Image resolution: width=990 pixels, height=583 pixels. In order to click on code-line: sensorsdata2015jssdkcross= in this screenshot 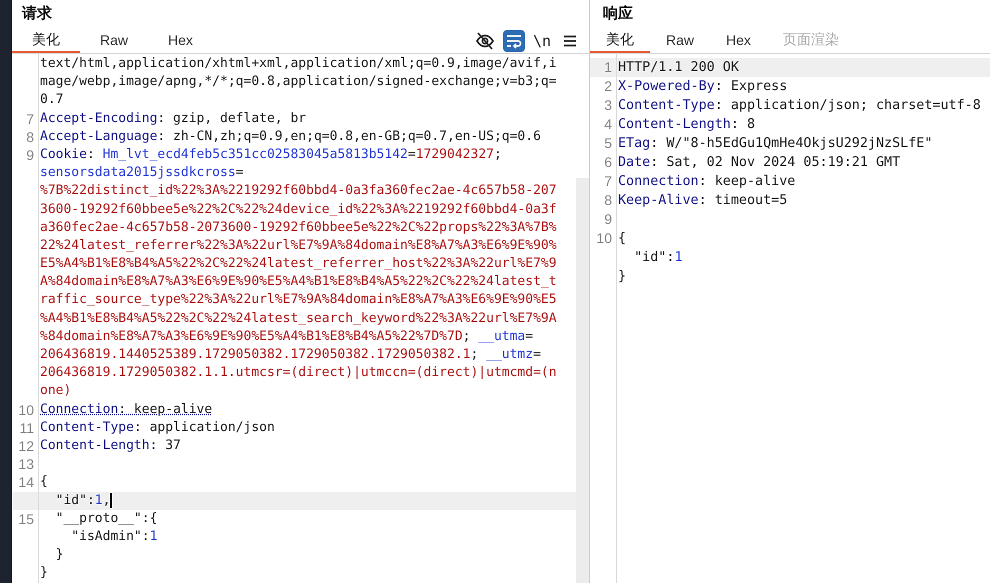, I will do `click(142, 173)`.